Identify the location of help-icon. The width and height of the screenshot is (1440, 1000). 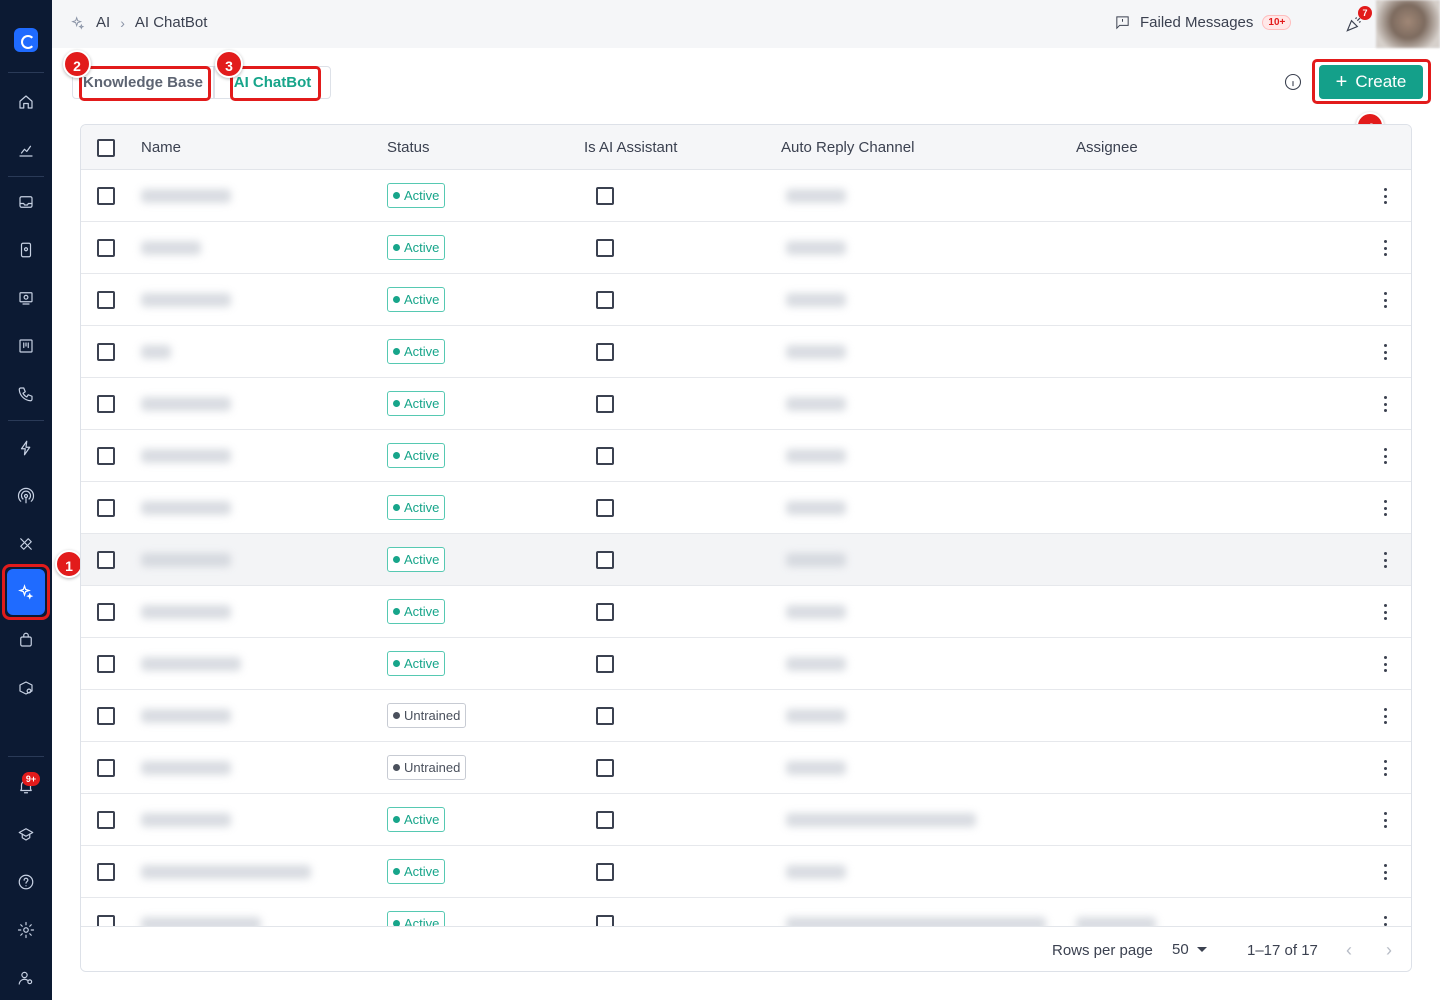
(26, 882).